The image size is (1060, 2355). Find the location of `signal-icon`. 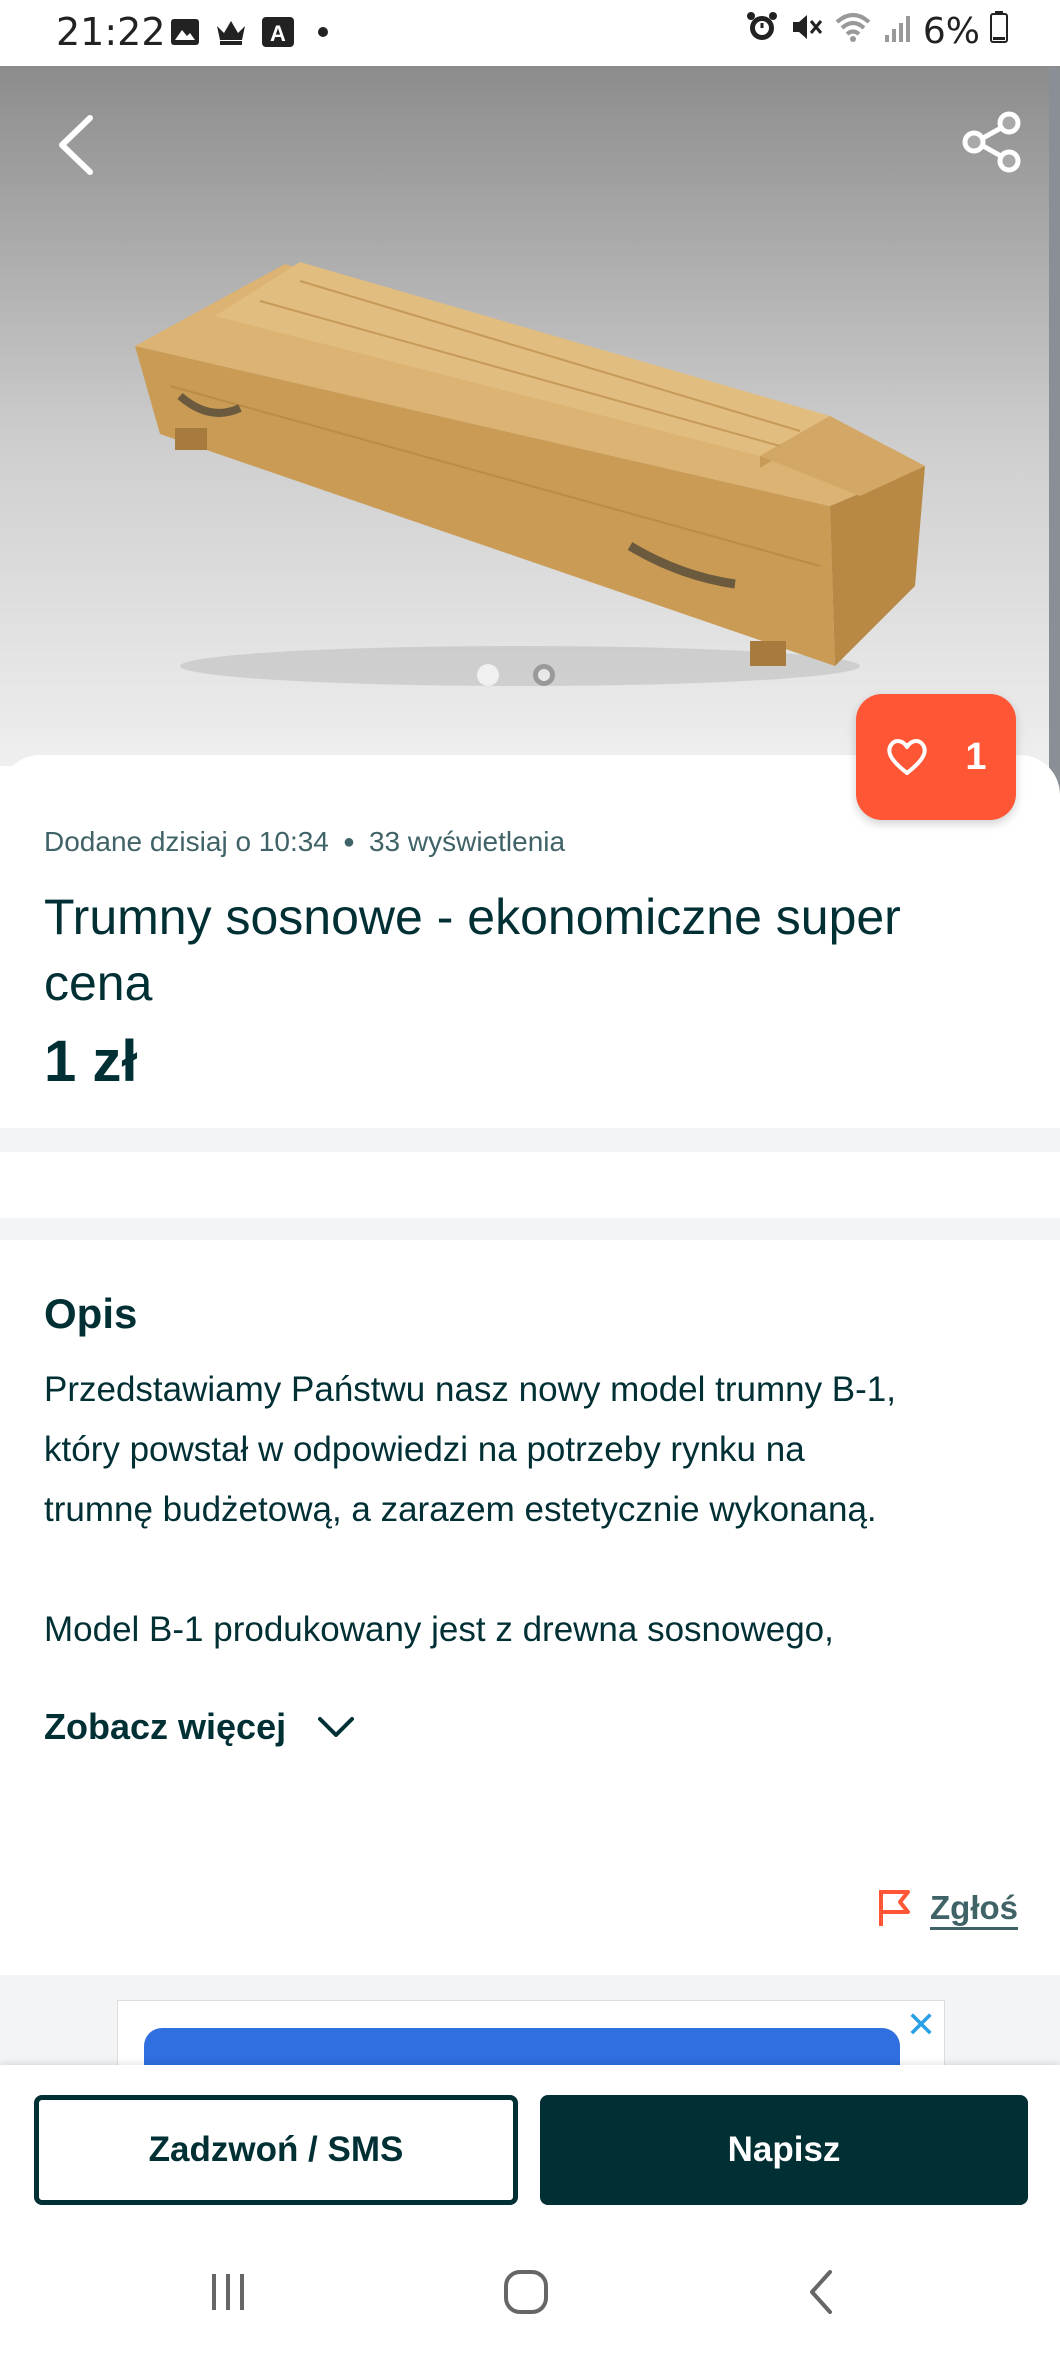

signal-icon is located at coordinates (898, 31).